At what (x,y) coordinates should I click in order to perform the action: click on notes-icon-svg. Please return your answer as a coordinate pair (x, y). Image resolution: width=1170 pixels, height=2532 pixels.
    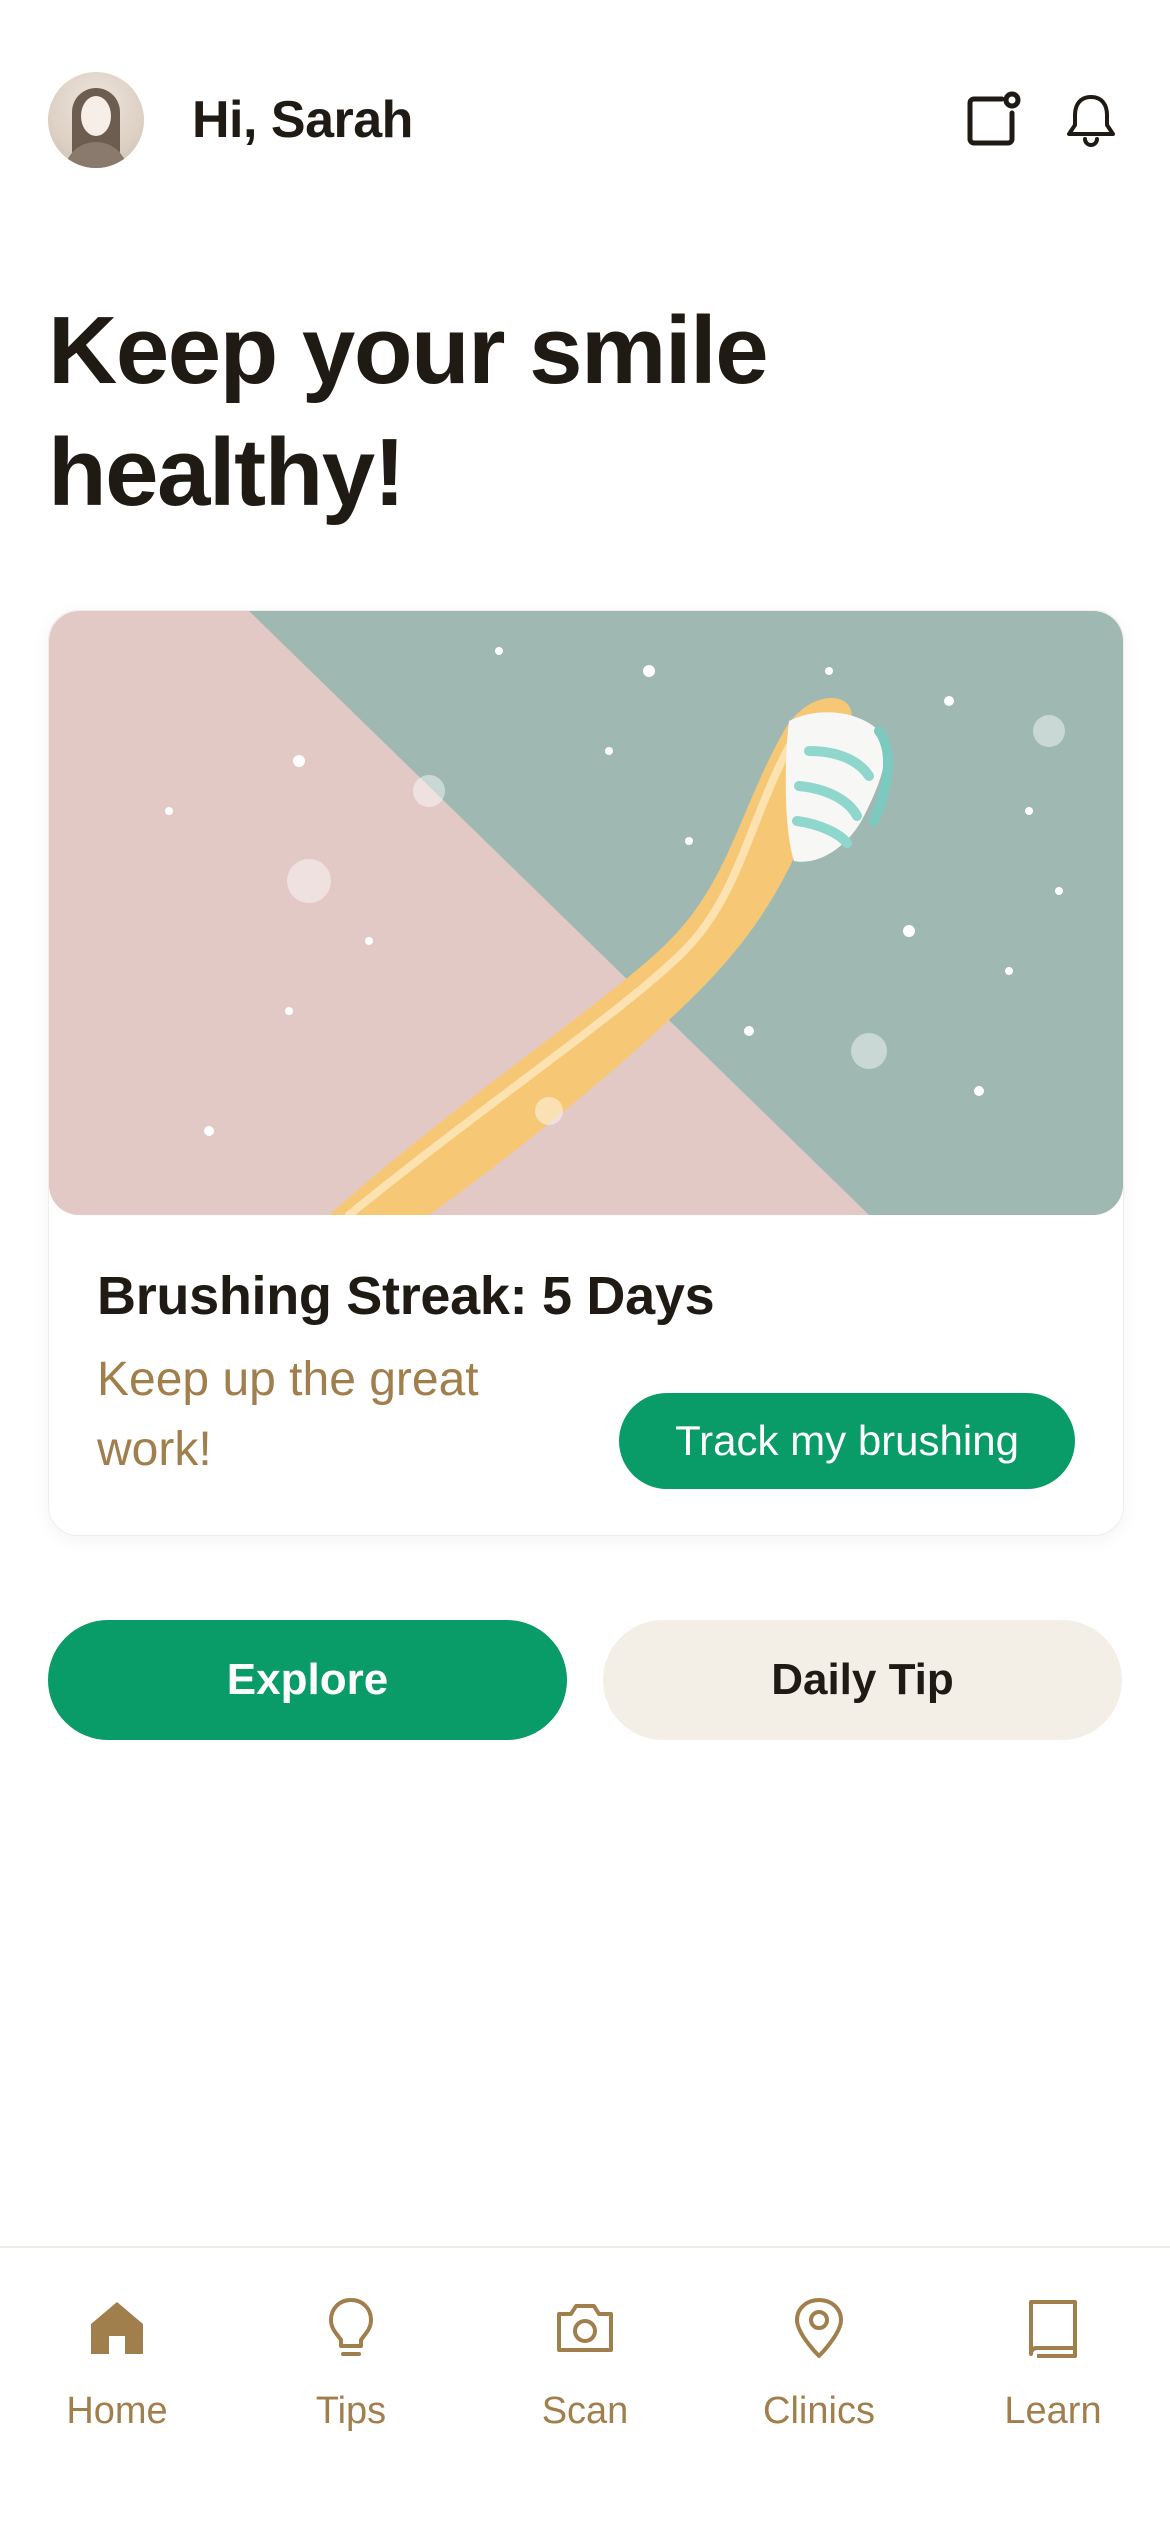
    Looking at the image, I should click on (994, 118).